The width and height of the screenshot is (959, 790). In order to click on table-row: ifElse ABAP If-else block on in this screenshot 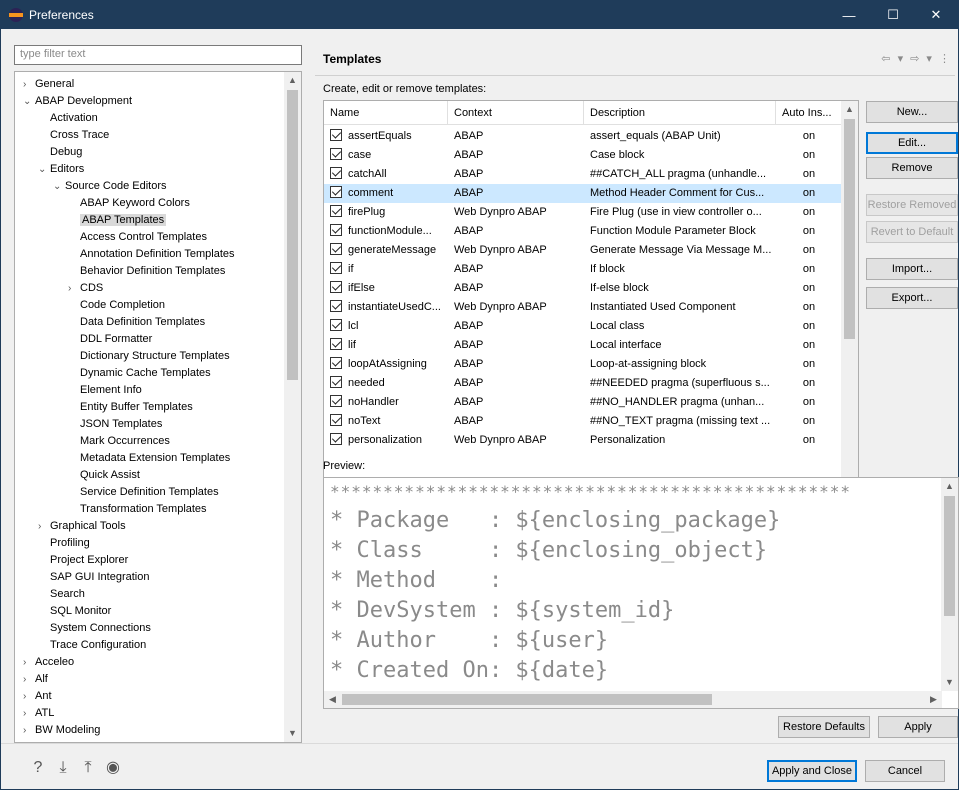, I will do `click(583, 288)`.